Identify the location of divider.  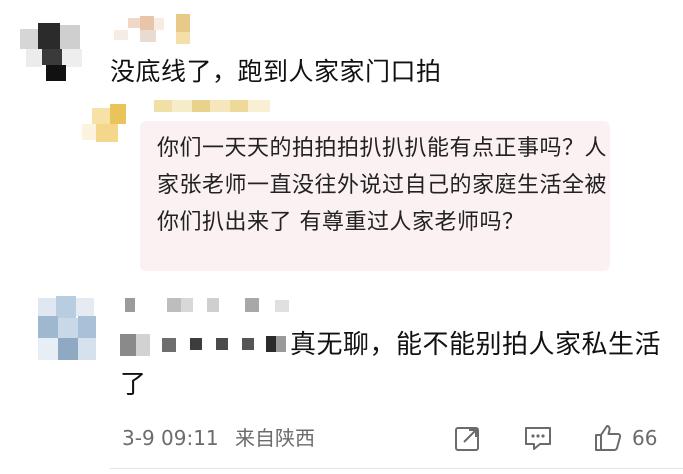
(396, 468).